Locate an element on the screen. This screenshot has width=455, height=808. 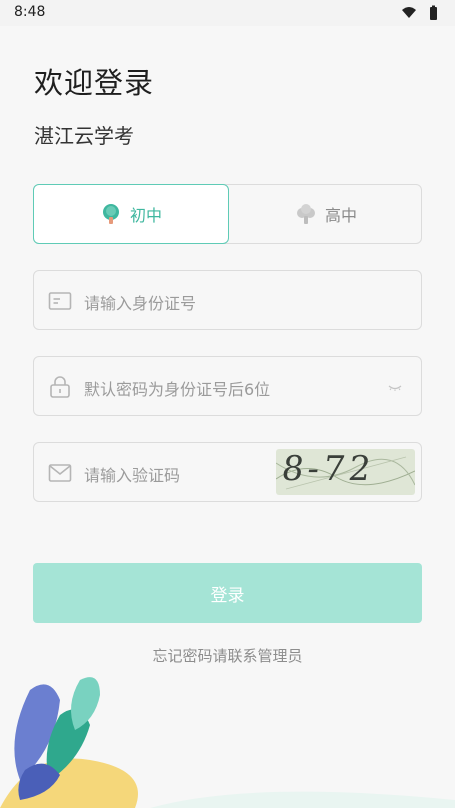
id-number-field: 请输入身份证号 is located at coordinates (227, 300).